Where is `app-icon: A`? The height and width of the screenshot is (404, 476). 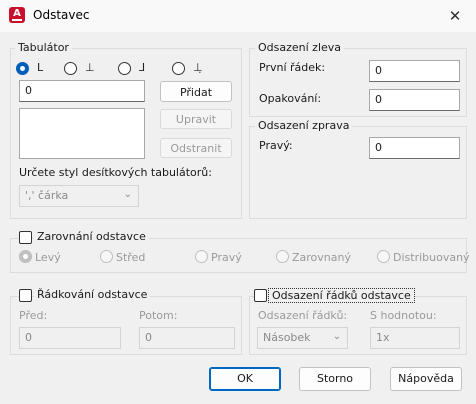 app-icon: A is located at coordinates (17, 15).